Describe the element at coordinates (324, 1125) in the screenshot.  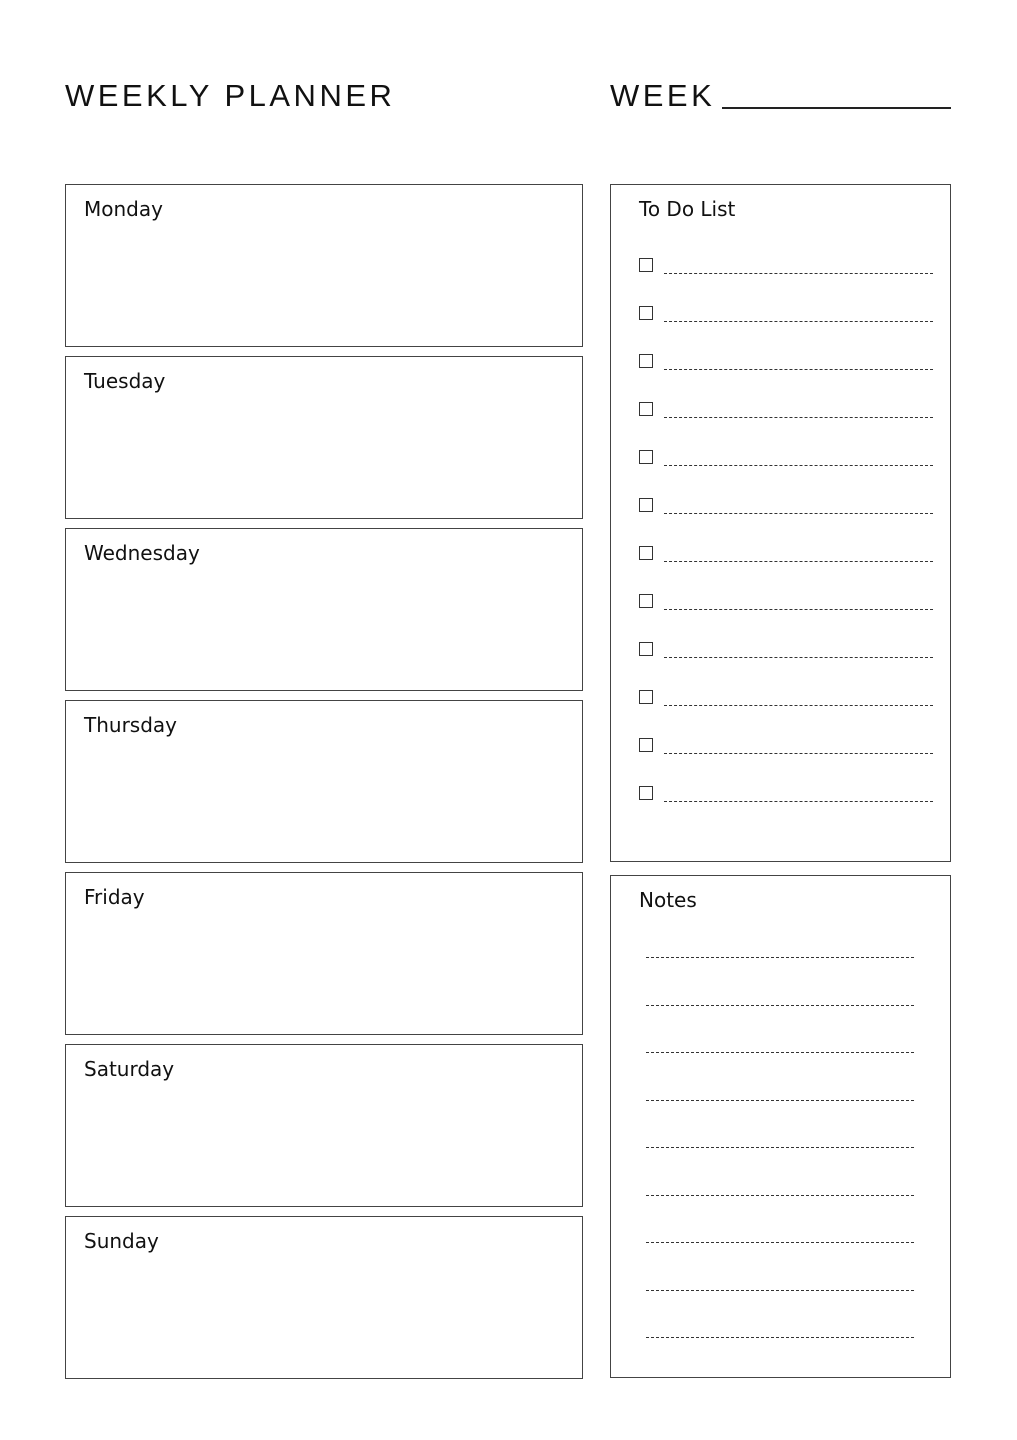
I see `day-box-saturday: Saturday` at that location.